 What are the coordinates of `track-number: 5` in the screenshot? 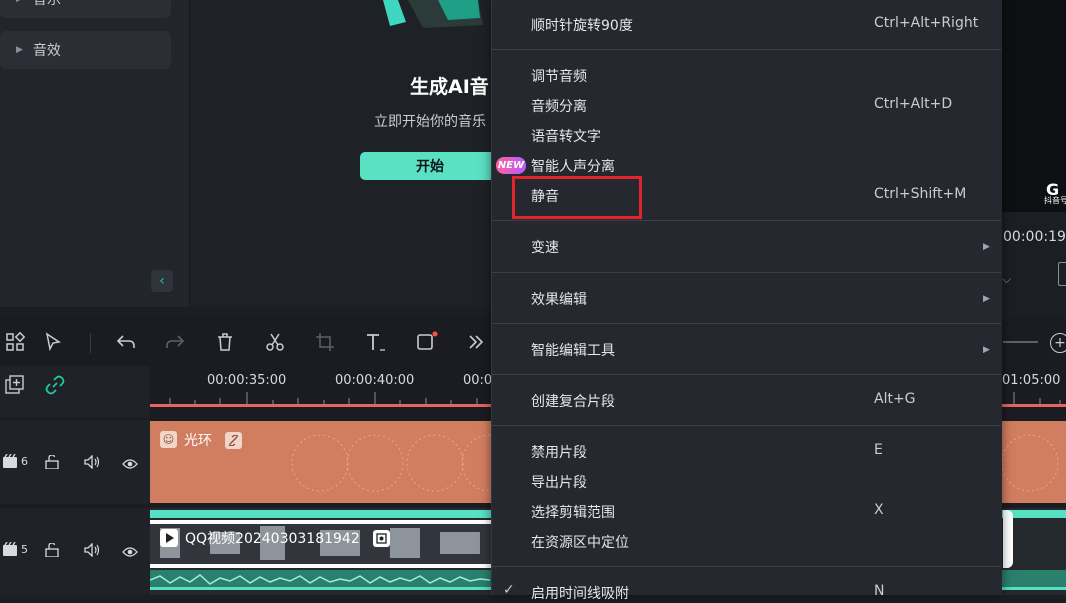 It's located at (24, 549).